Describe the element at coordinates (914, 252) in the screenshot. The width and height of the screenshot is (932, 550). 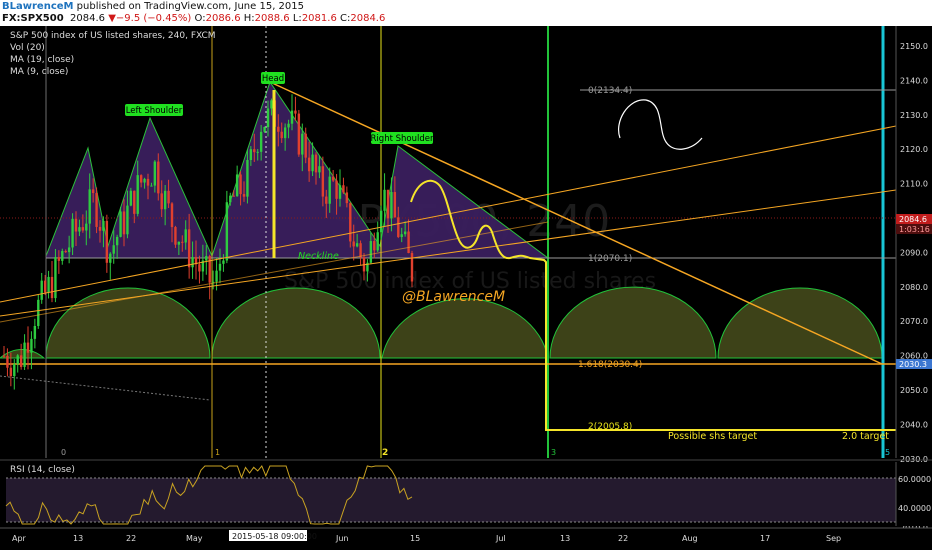
I see `price-tick-6: 2090.0` at that location.